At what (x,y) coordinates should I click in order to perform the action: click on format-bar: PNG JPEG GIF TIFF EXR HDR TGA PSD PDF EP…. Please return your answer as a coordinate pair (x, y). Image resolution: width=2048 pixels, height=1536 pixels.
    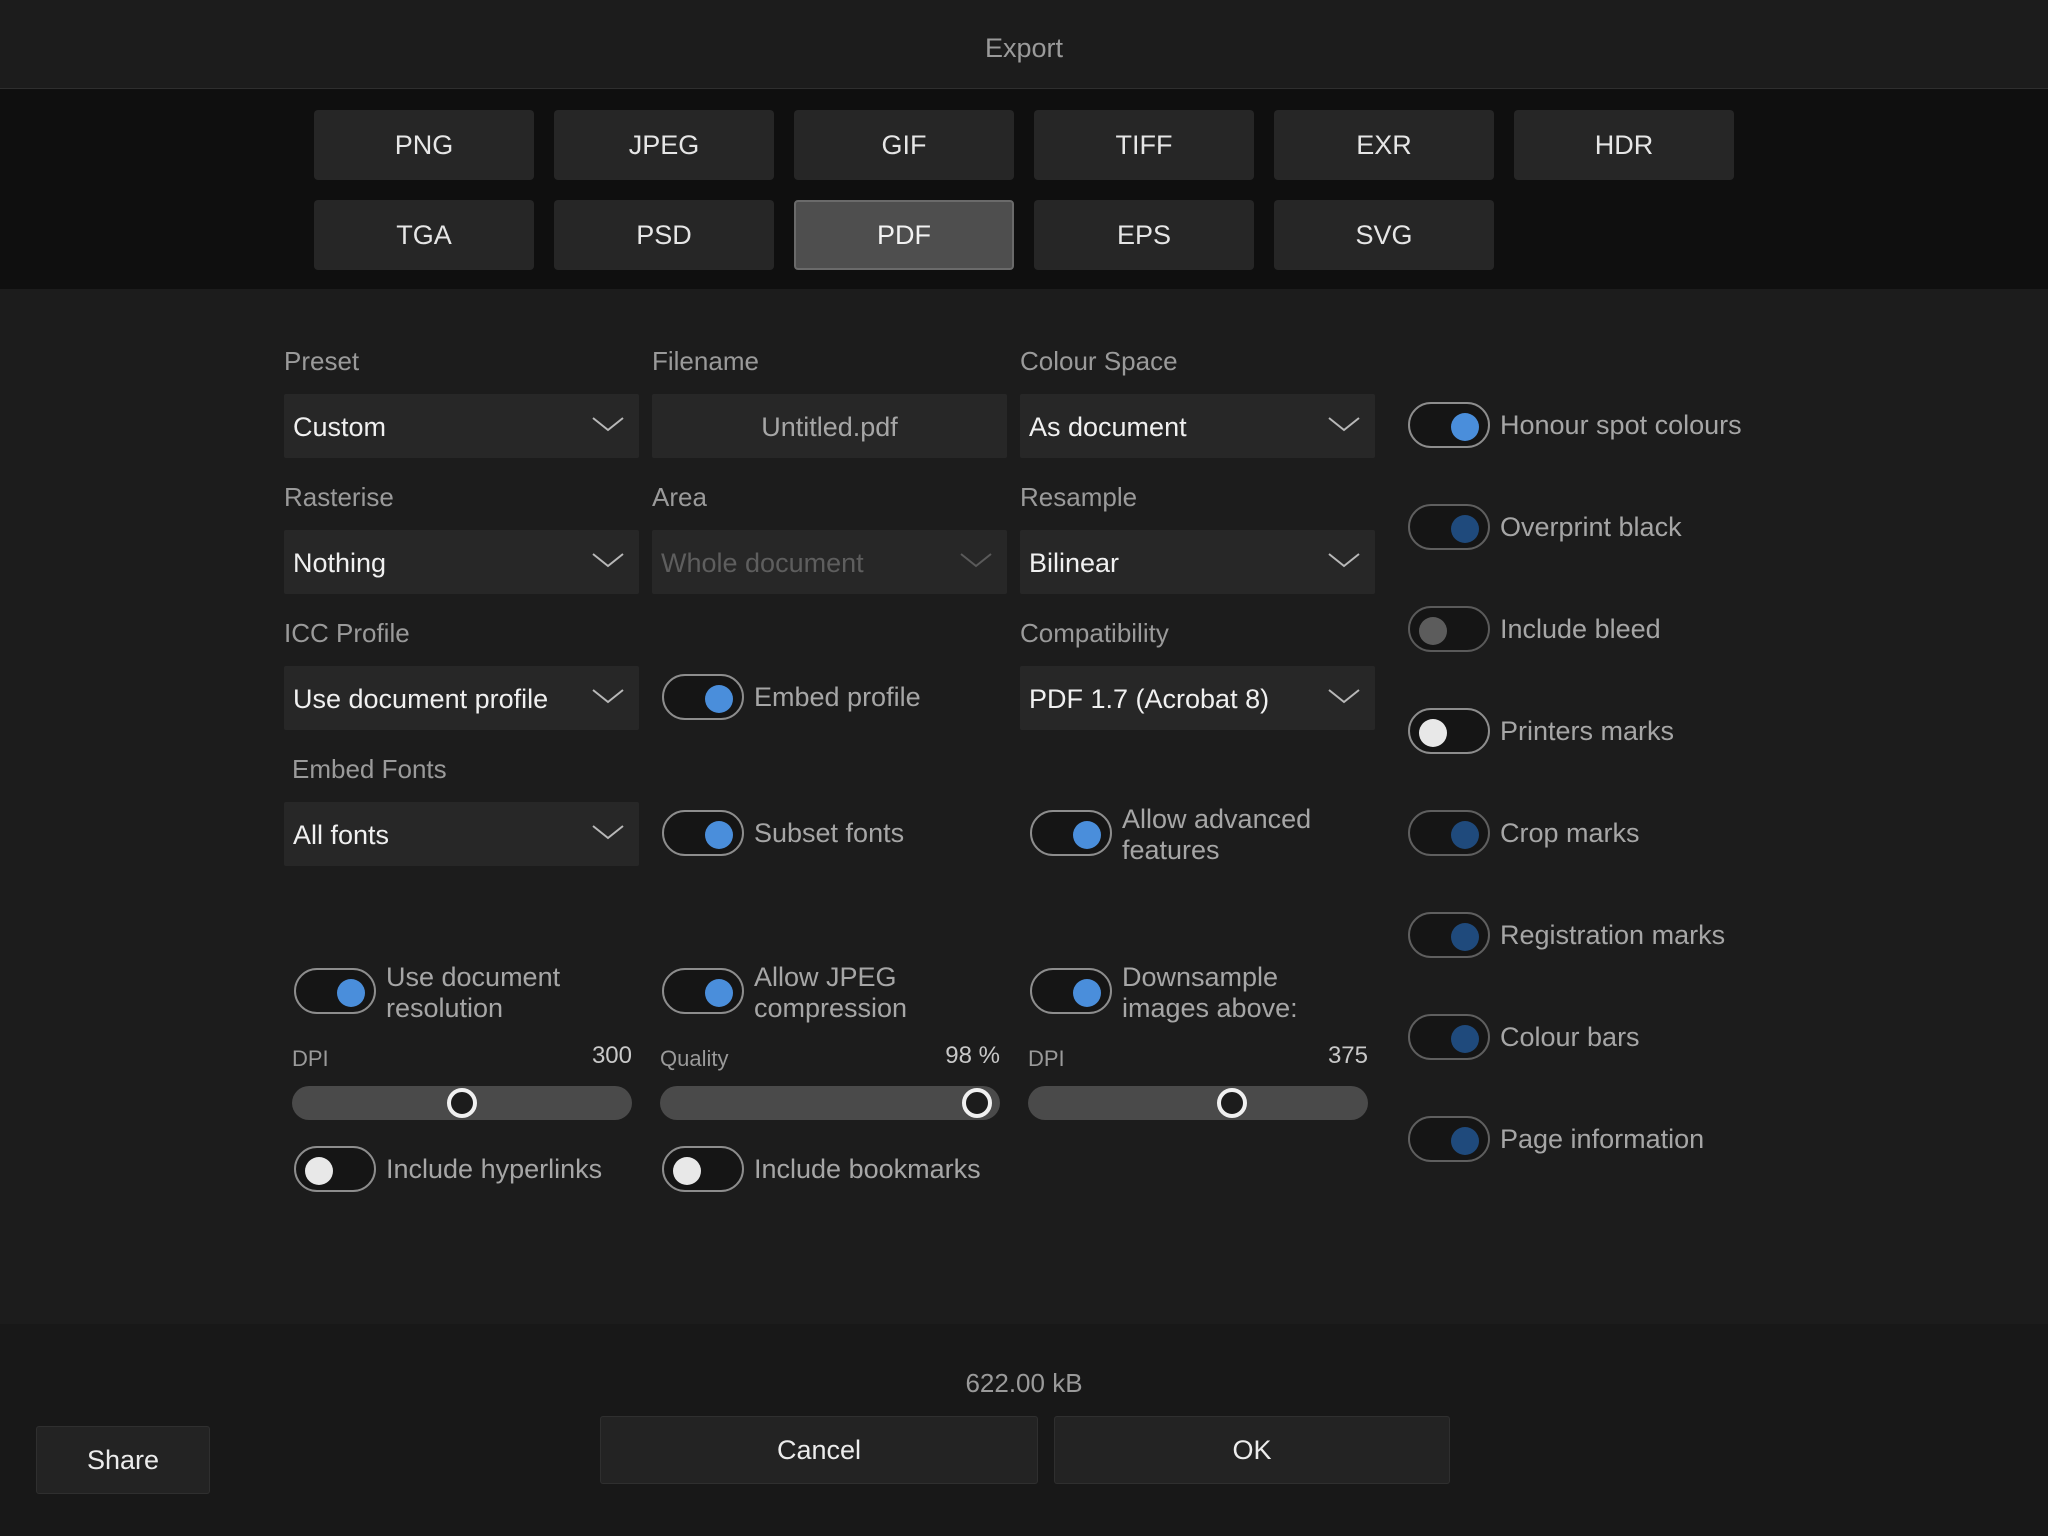
    Looking at the image, I should click on (1024, 189).